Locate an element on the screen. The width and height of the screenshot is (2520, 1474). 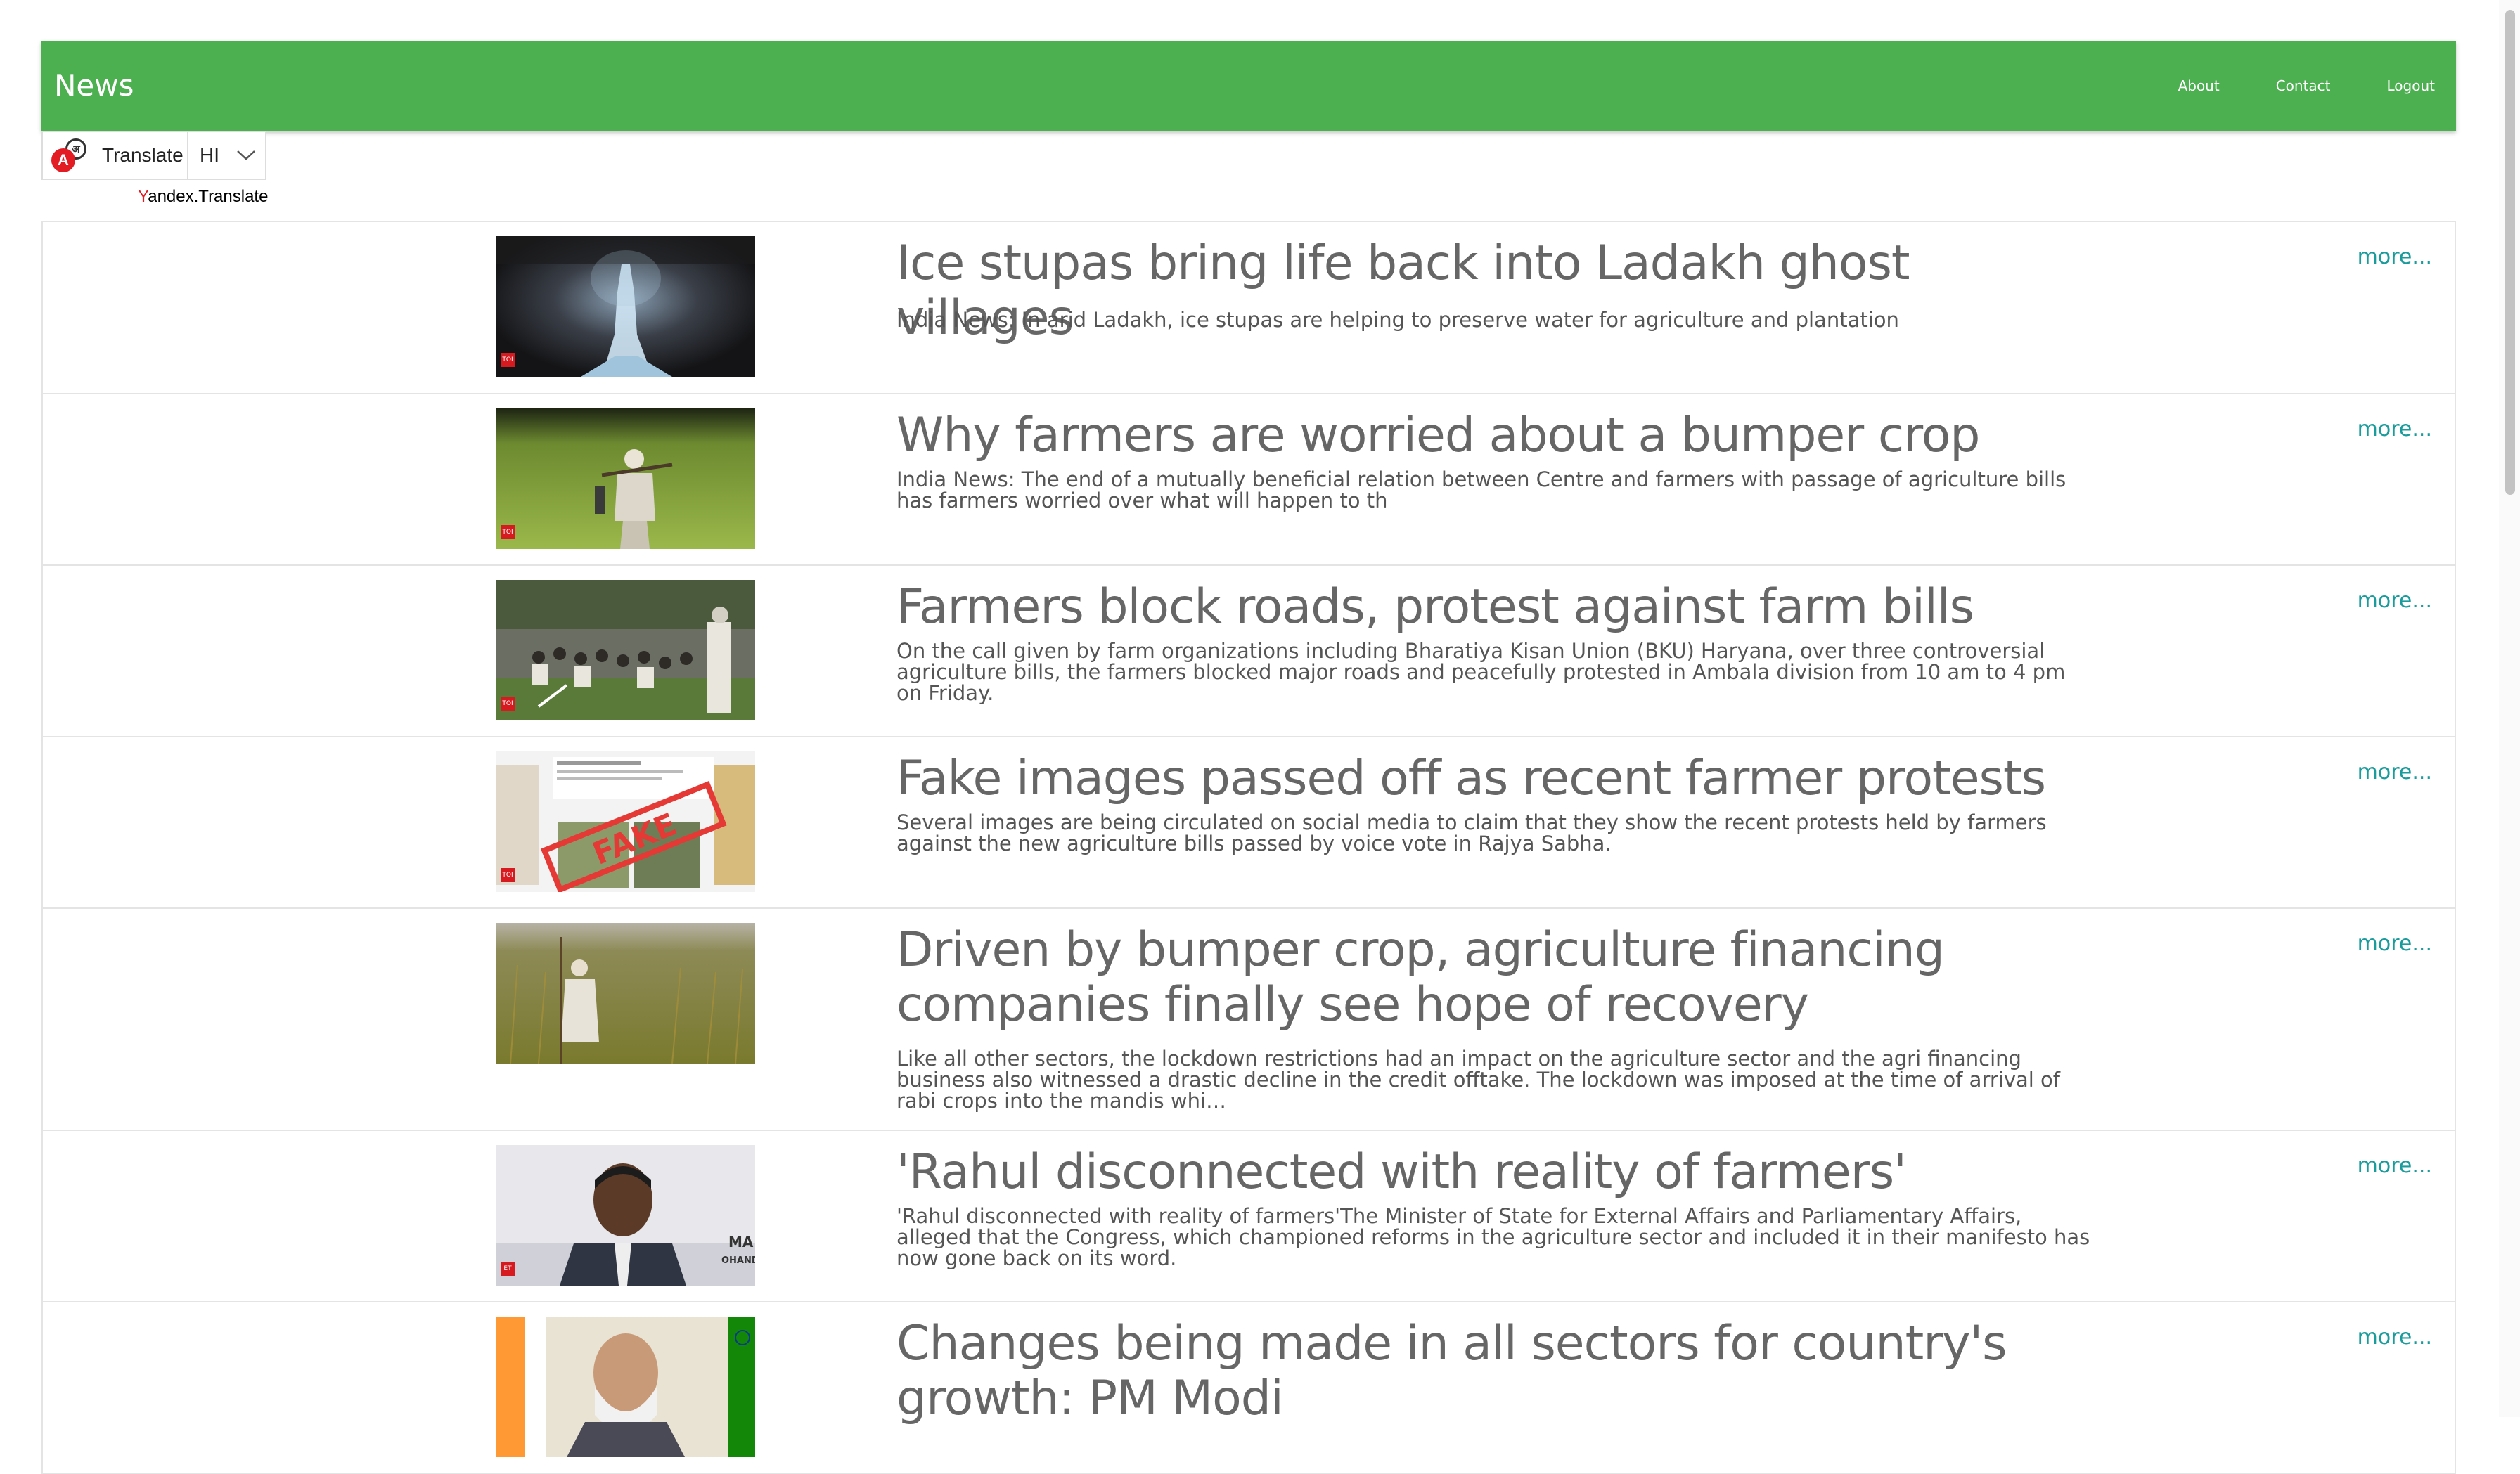
source-badge: ET is located at coordinates (508, 1269).